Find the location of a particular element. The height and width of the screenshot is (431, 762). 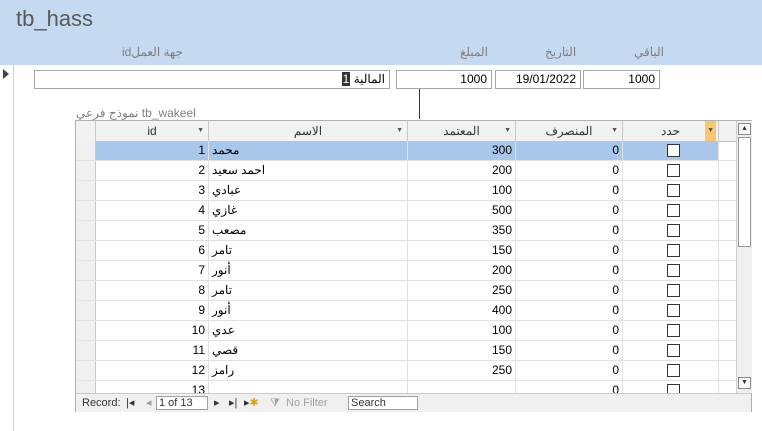

table-row: 6 تامر 150 0 is located at coordinates (406, 251).